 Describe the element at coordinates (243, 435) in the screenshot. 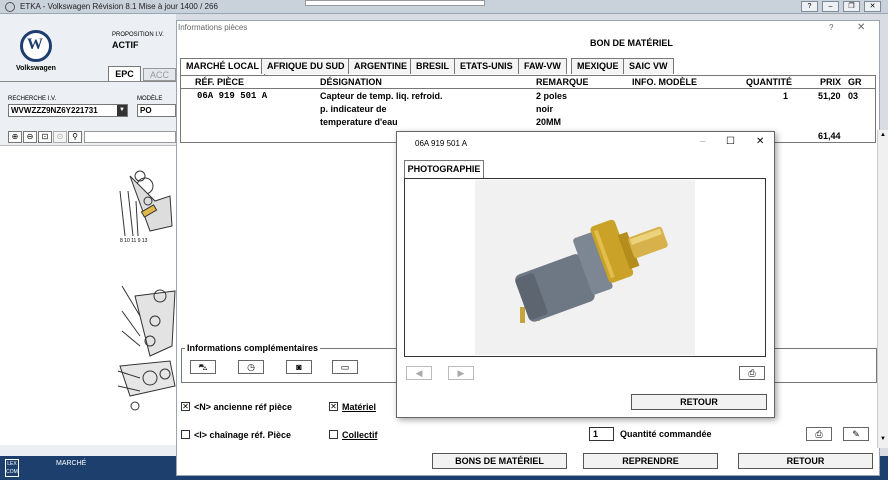

I see `chainage-label: <I> chaînage réf. Pièce` at that location.